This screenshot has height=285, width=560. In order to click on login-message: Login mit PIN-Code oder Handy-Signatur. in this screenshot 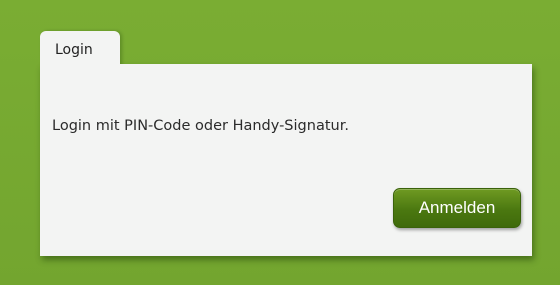, I will do `click(200, 126)`.